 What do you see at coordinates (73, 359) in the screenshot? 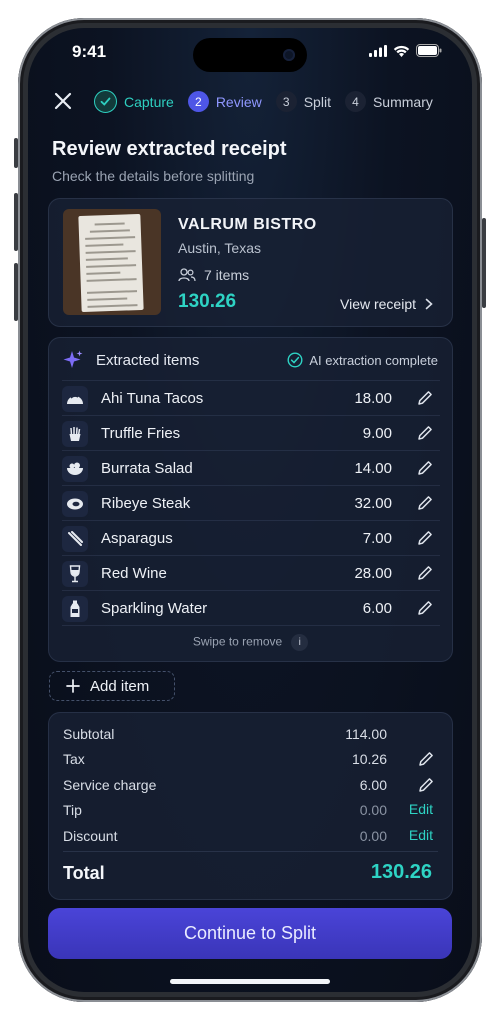
I see `sparkle-icon` at bounding box center [73, 359].